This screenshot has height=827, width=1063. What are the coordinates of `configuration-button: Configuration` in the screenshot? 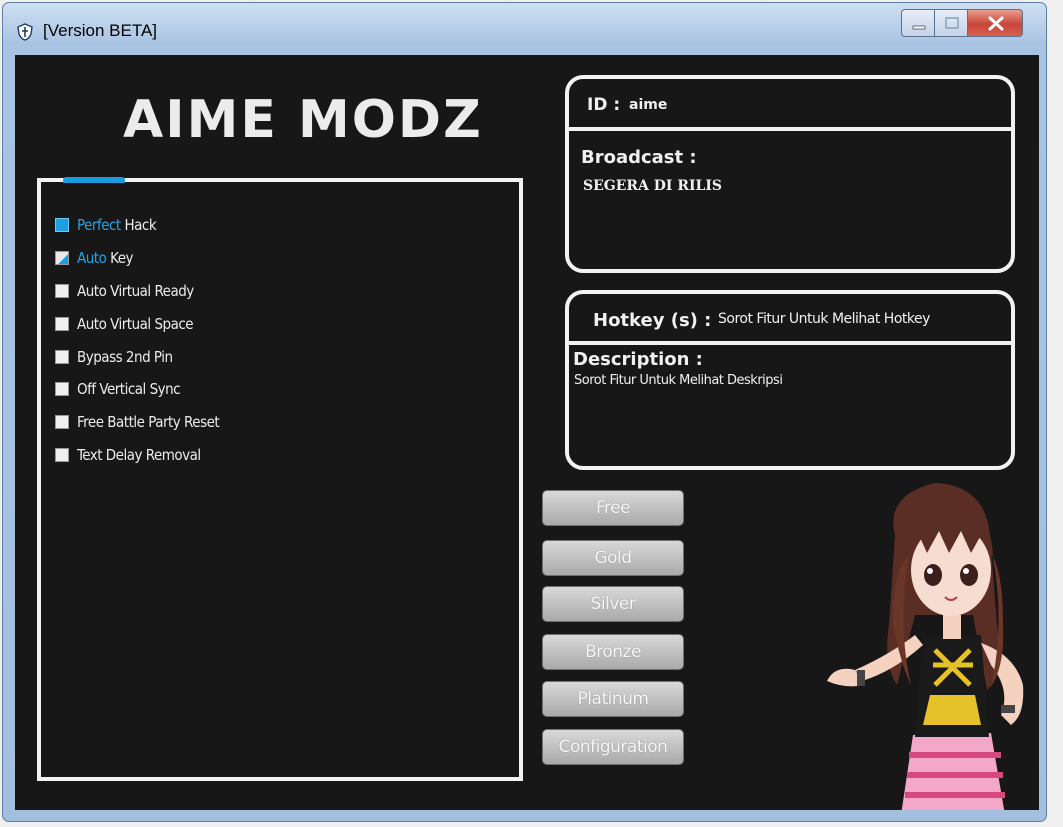 It's located at (613, 747).